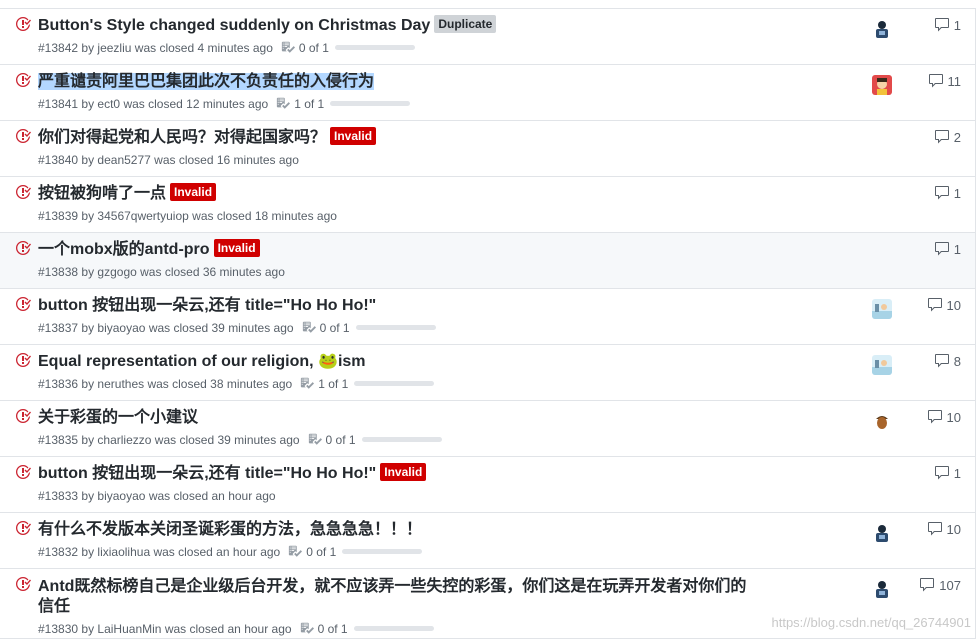 This screenshot has height=640, width=979. What do you see at coordinates (957, 361) in the screenshot?
I see `comment-count: 8` at bounding box center [957, 361].